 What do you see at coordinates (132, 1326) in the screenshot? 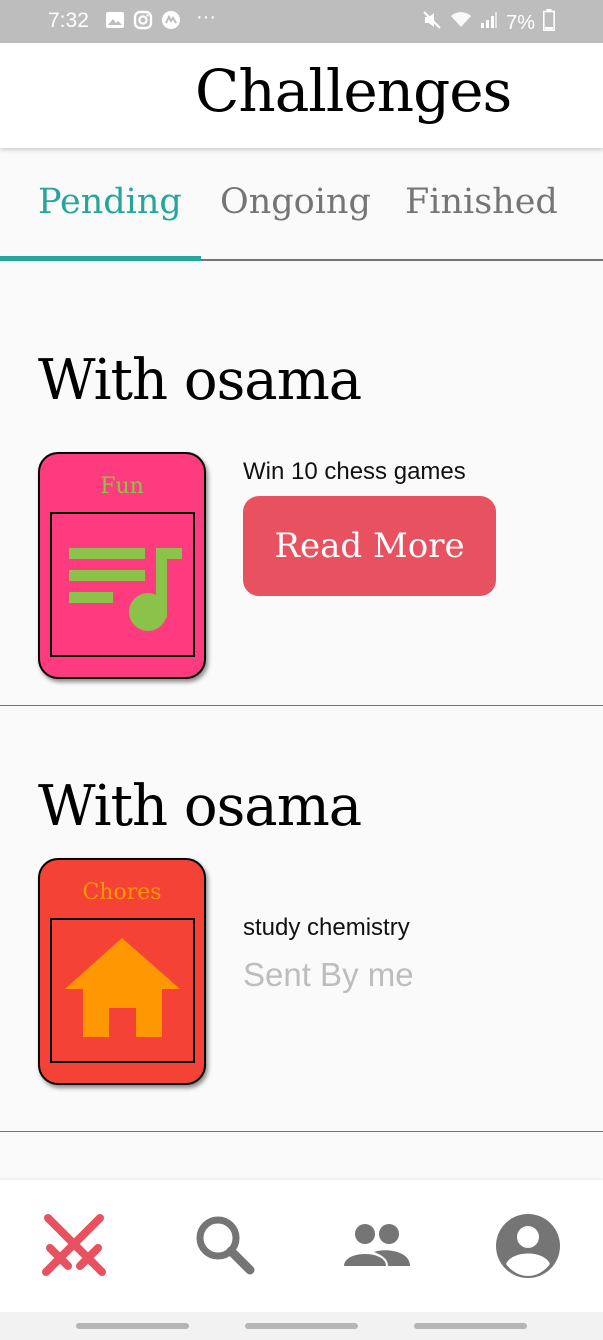
I see `gesture-handle-left` at bounding box center [132, 1326].